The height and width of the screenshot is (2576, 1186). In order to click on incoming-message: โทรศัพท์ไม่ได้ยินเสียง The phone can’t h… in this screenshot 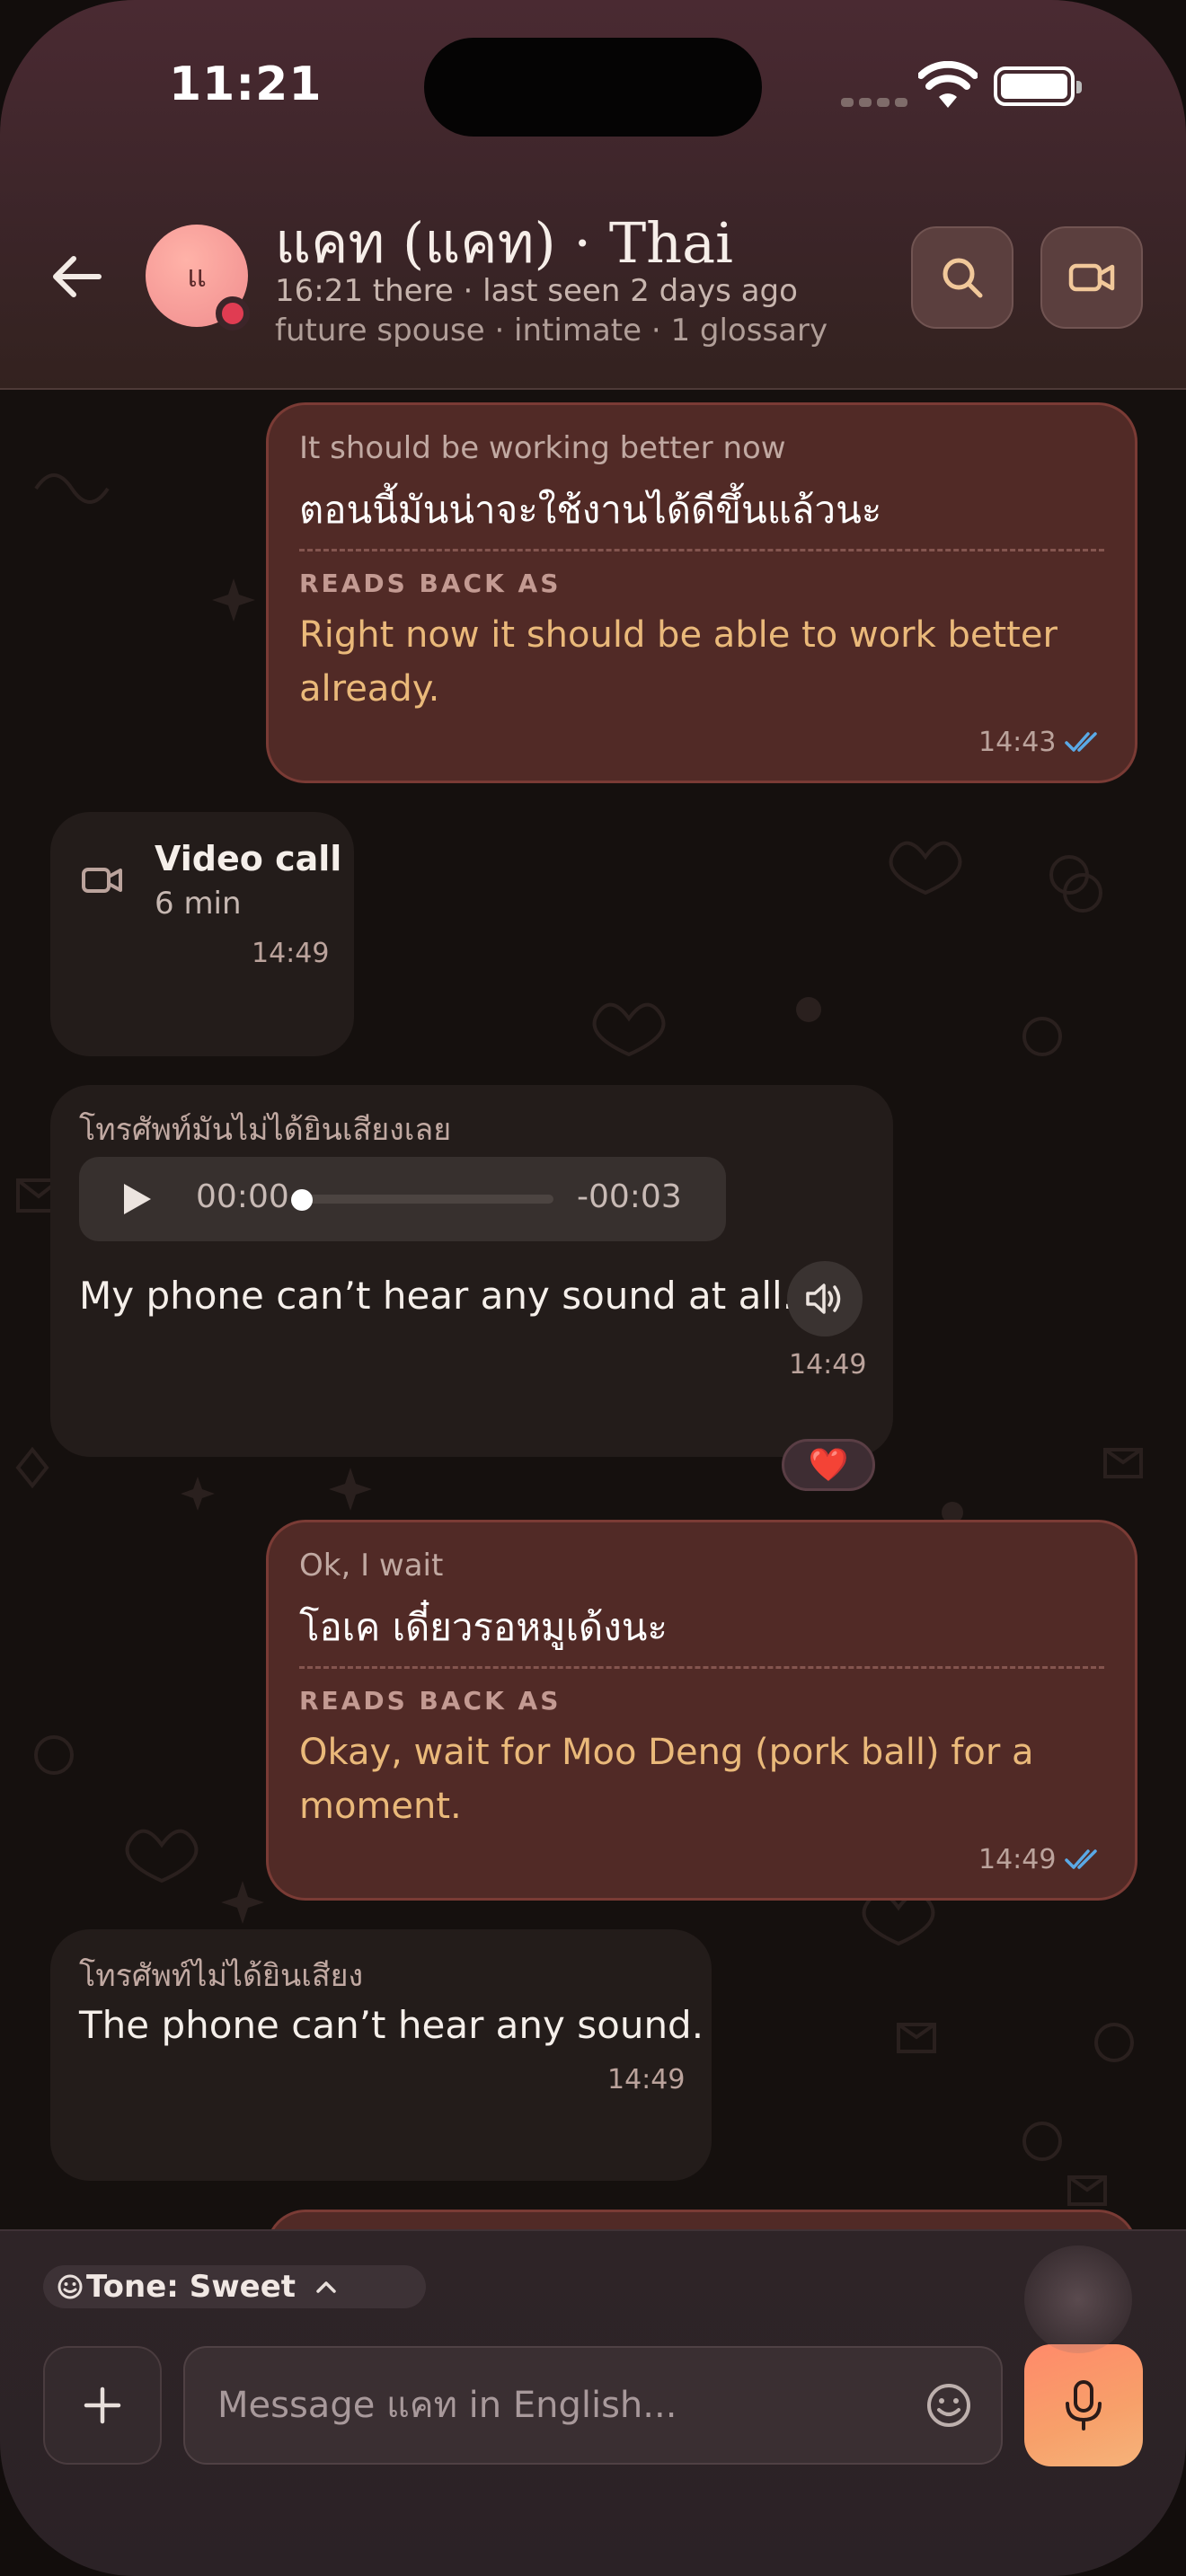, I will do `click(381, 2055)`.